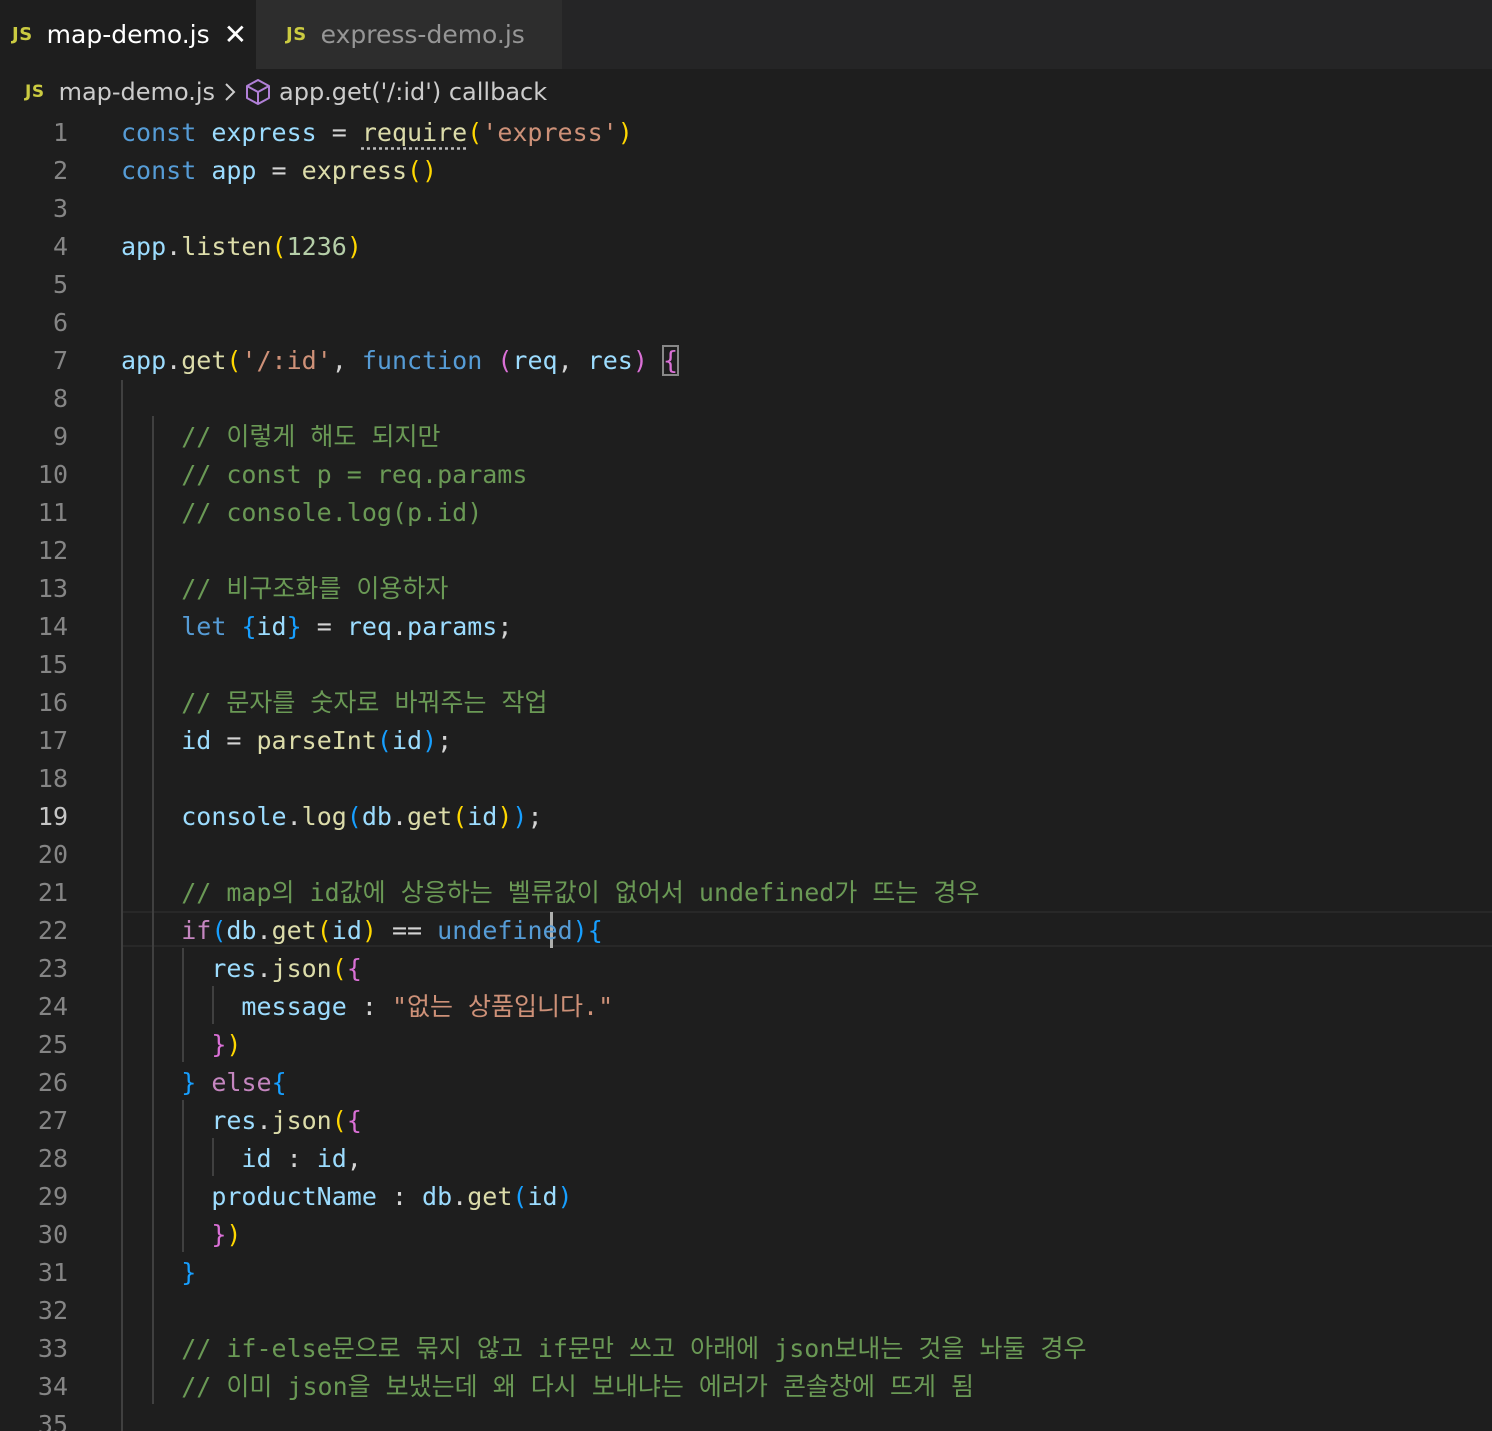  What do you see at coordinates (60, 208) in the screenshot?
I see `line-number: 3` at bounding box center [60, 208].